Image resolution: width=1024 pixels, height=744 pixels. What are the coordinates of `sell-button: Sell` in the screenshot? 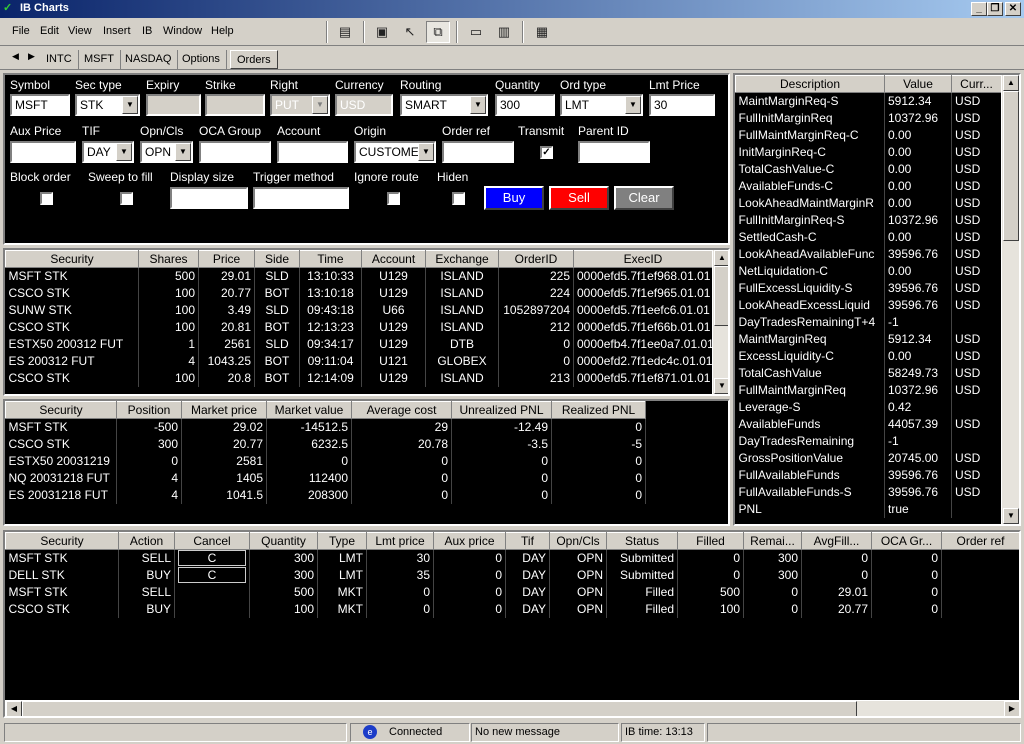 It's located at (579, 198).